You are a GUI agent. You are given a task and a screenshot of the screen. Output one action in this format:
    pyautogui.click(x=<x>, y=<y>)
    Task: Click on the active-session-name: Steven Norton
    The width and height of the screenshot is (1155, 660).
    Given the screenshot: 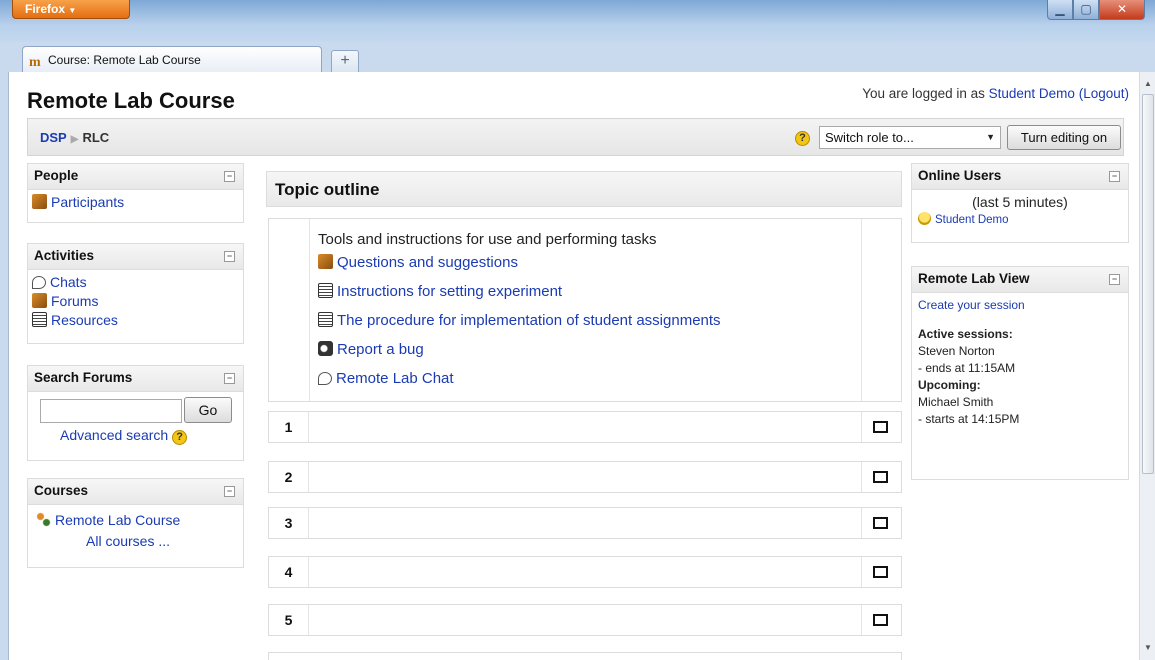 What is the action you would take?
    pyautogui.click(x=956, y=351)
    